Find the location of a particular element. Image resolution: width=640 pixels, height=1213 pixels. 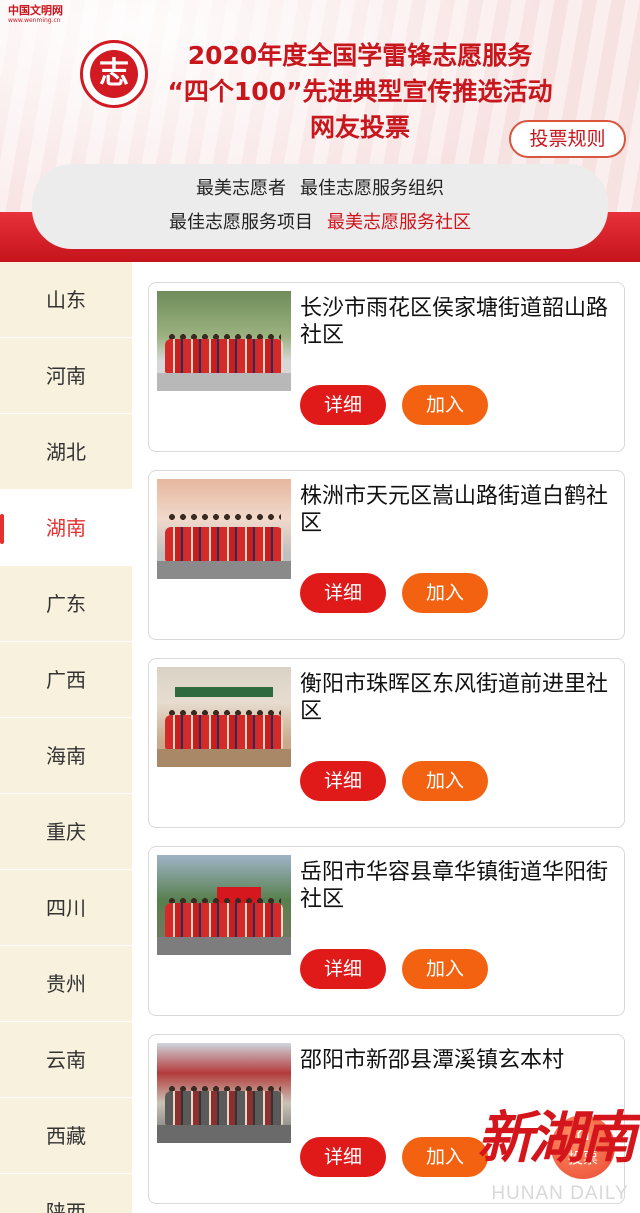

site-logo: 中国文明网 www.wenming.cn is located at coordinates (43, 14).